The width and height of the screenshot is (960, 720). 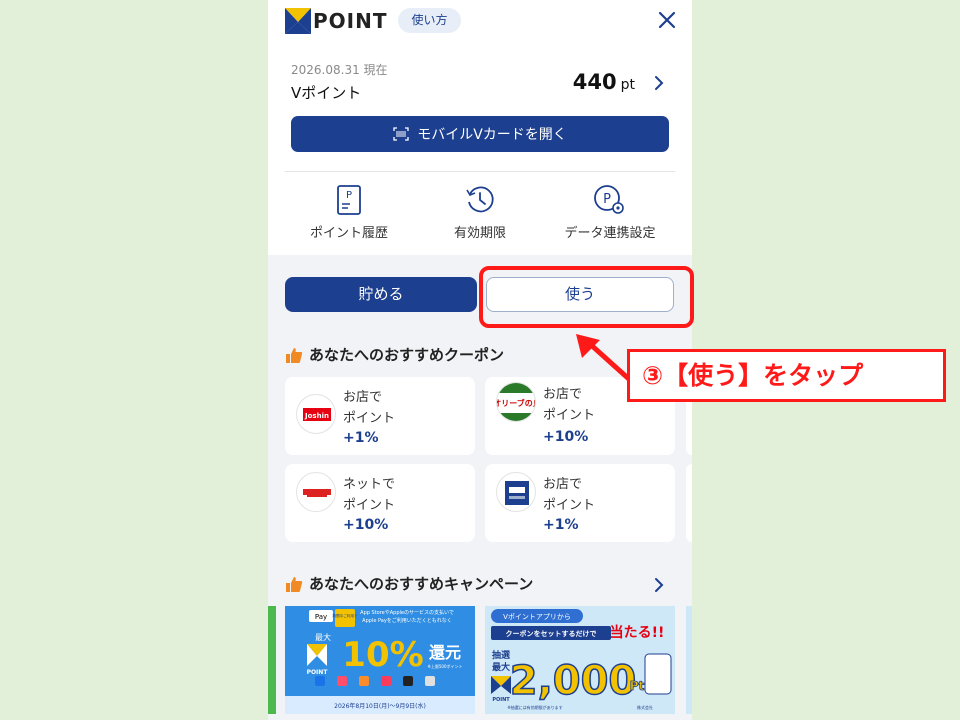 What do you see at coordinates (586, 297) in the screenshot?
I see `highlight-box` at bounding box center [586, 297].